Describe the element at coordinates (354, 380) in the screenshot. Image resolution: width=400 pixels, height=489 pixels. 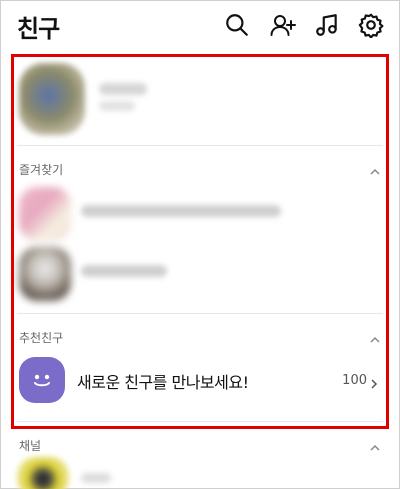
I see `recommend-count: 100` at that location.